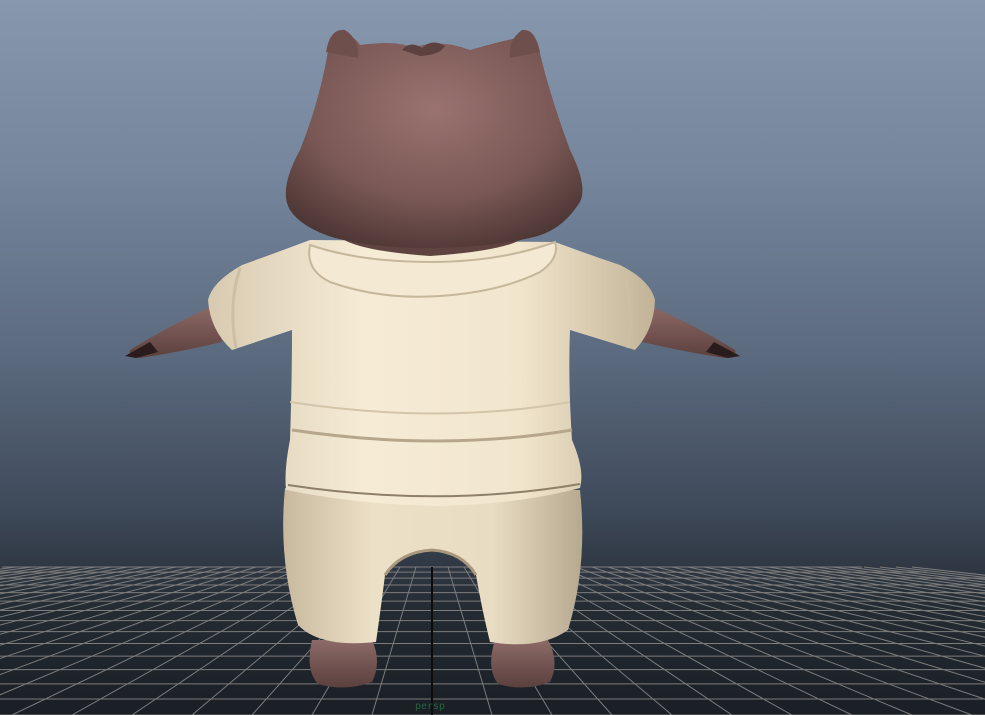 Image resolution: width=985 pixels, height=715 pixels. What do you see at coordinates (430, 706) in the screenshot?
I see `camera-label: persp` at bounding box center [430, 706].